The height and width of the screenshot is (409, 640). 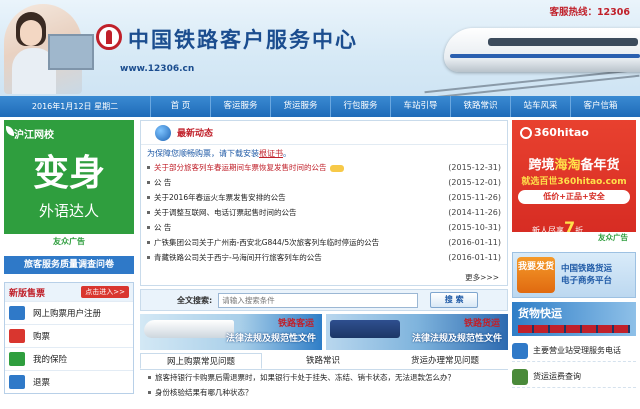 I want to click on bullet-train-image, so click(x=532, y=57).